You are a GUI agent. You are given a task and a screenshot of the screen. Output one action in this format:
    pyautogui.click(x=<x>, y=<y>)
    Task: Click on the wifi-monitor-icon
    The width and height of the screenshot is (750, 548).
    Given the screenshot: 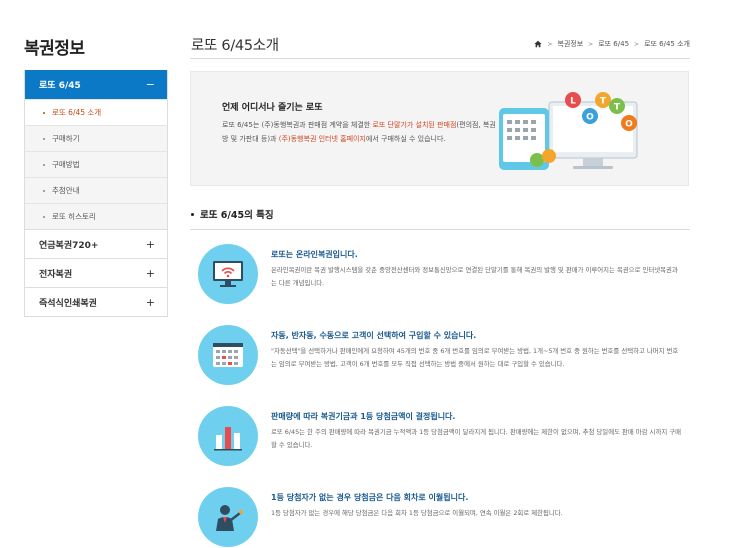 What is the action you would take?
    pyautogui.click(x=228, y=274)
    